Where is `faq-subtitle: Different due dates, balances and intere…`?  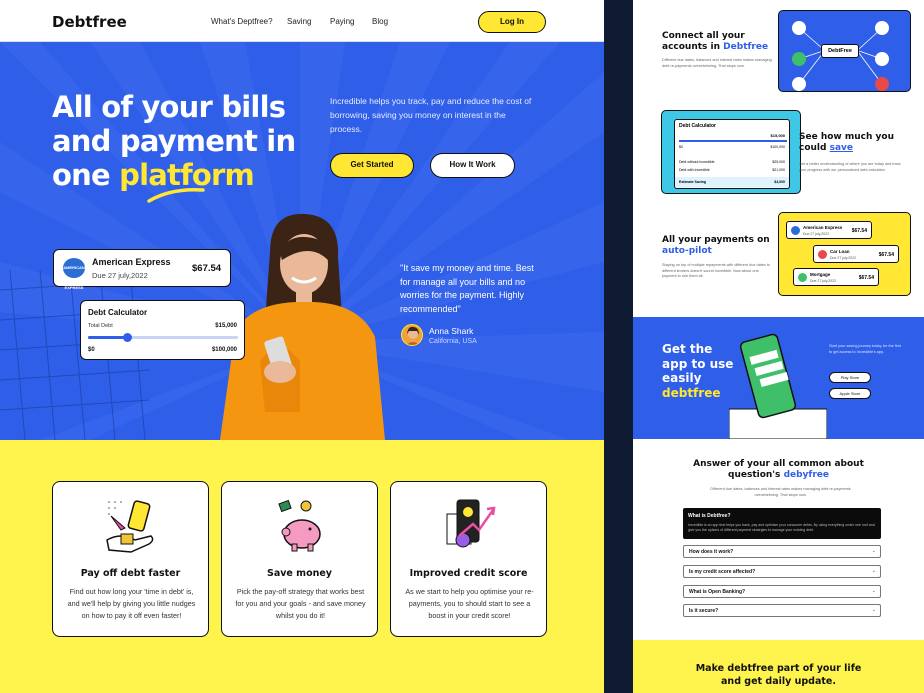
faq-subtitle: Different due dates, balances and intere… is located at coordinates (780, 492).